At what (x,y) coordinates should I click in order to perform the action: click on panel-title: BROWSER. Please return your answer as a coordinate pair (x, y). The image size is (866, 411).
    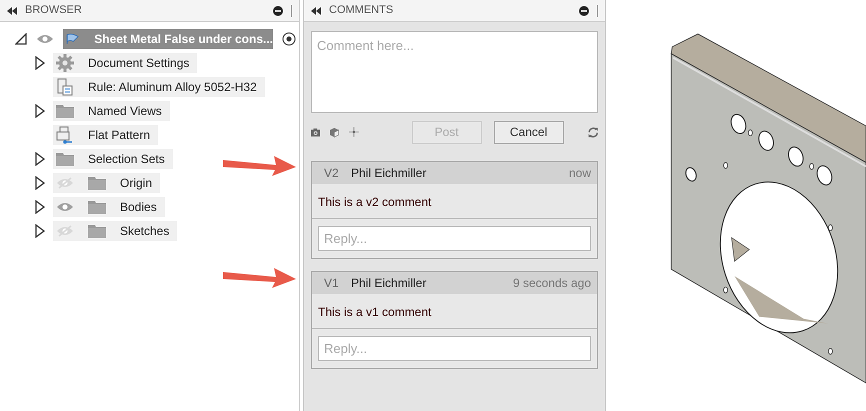
    Looking at the image, I should click on (54, 10).